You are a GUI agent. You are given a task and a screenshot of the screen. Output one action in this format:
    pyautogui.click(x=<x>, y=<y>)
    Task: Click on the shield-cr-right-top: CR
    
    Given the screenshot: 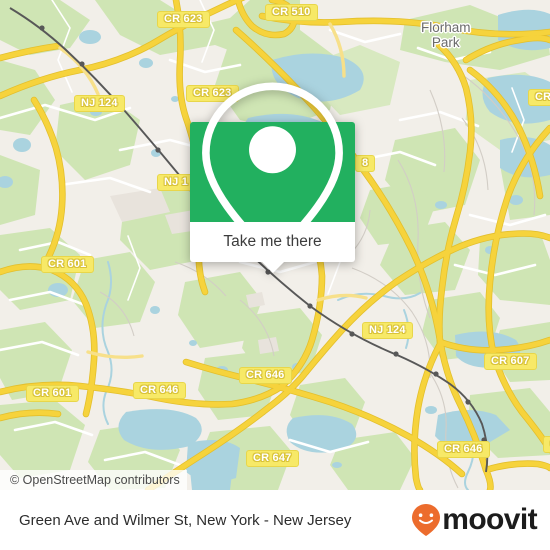 What is the action you would take?
    pyautogui.click(x=539, y=97)
    